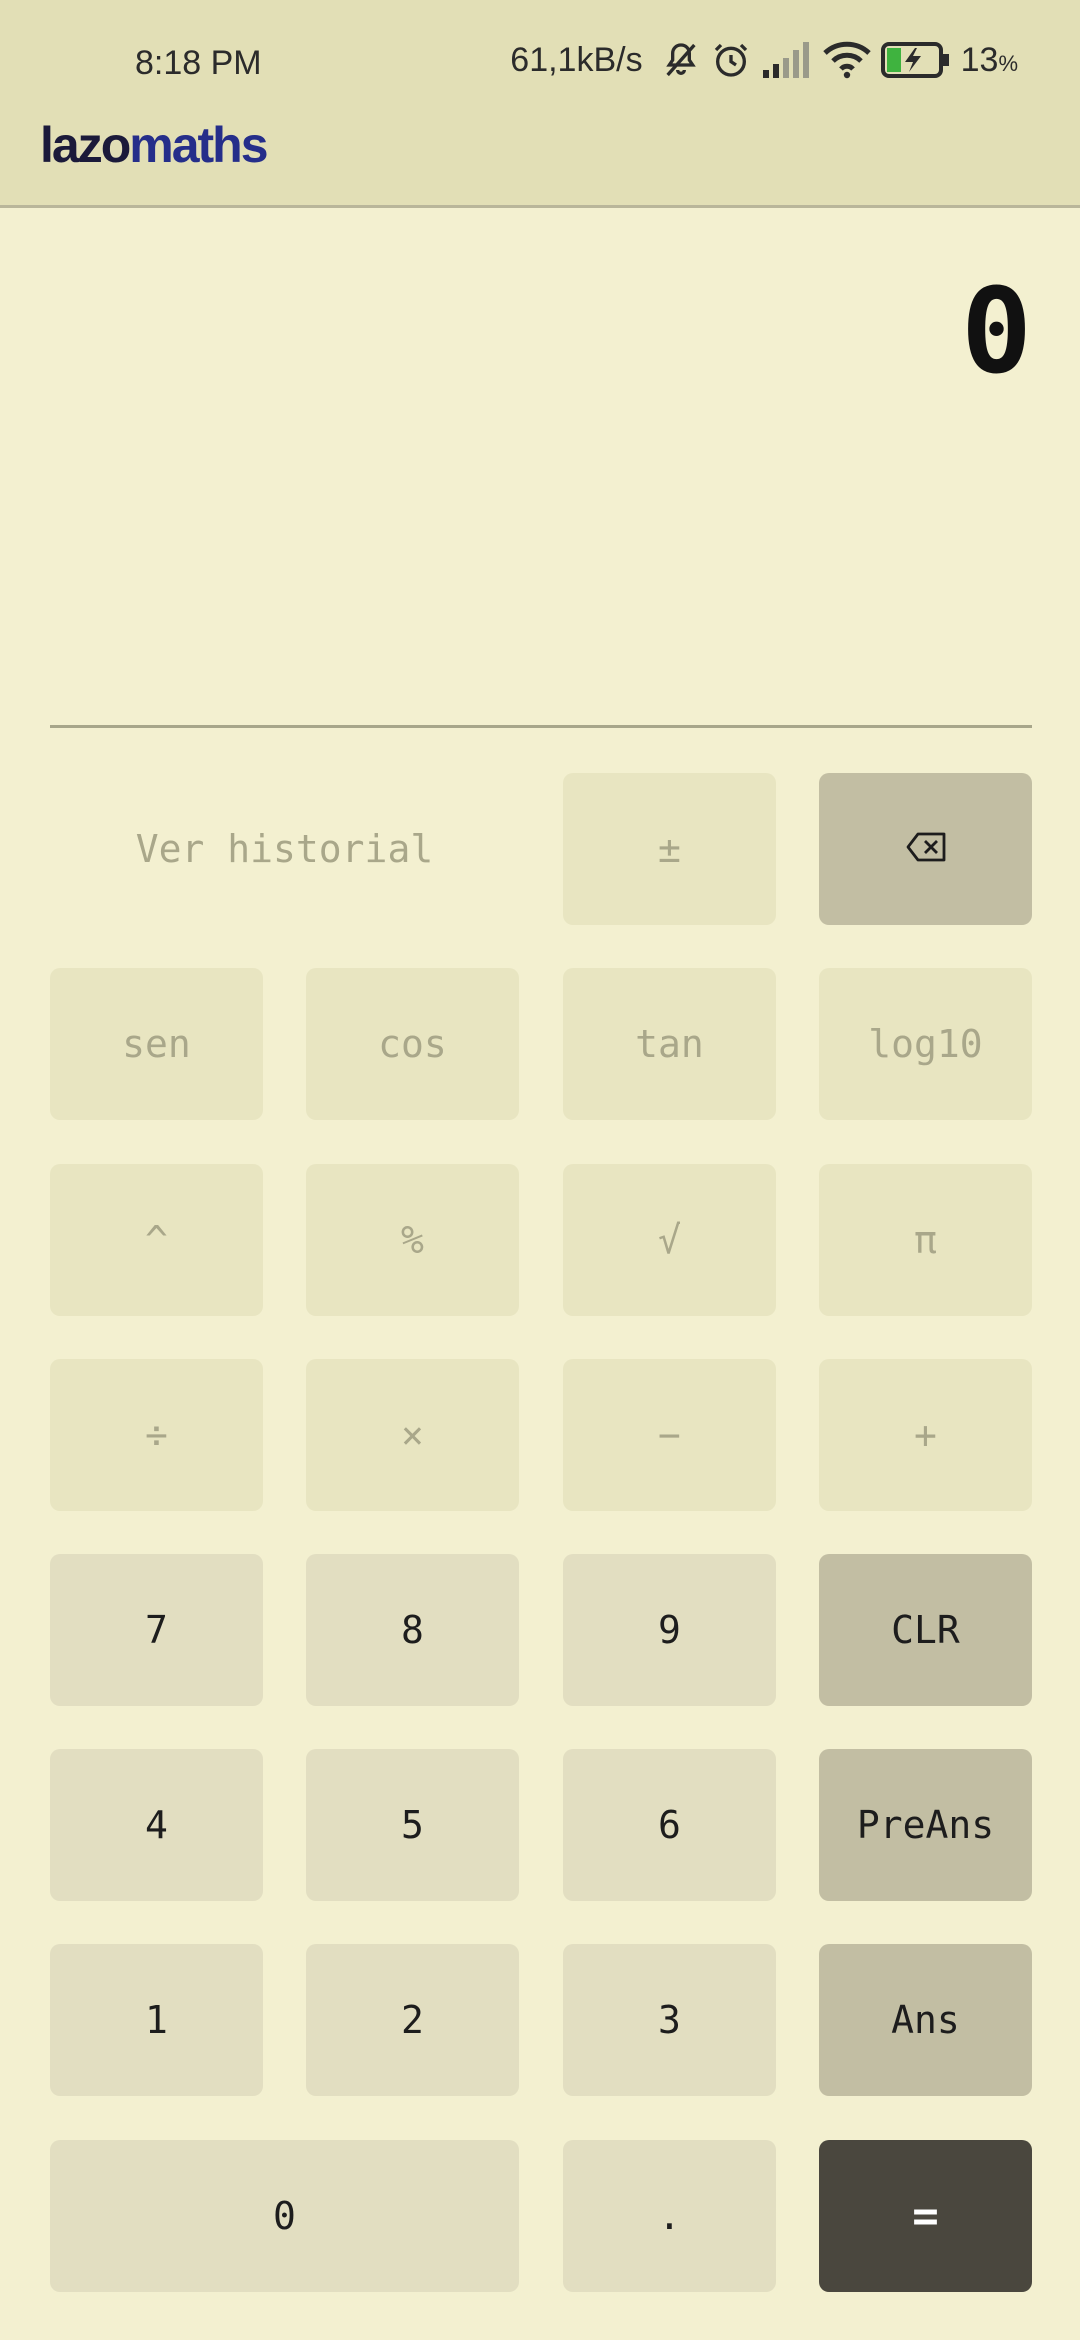  Describe the element at coordinates (669, 1240) in the screenshot. I see `sqrt-button: √` at that location.